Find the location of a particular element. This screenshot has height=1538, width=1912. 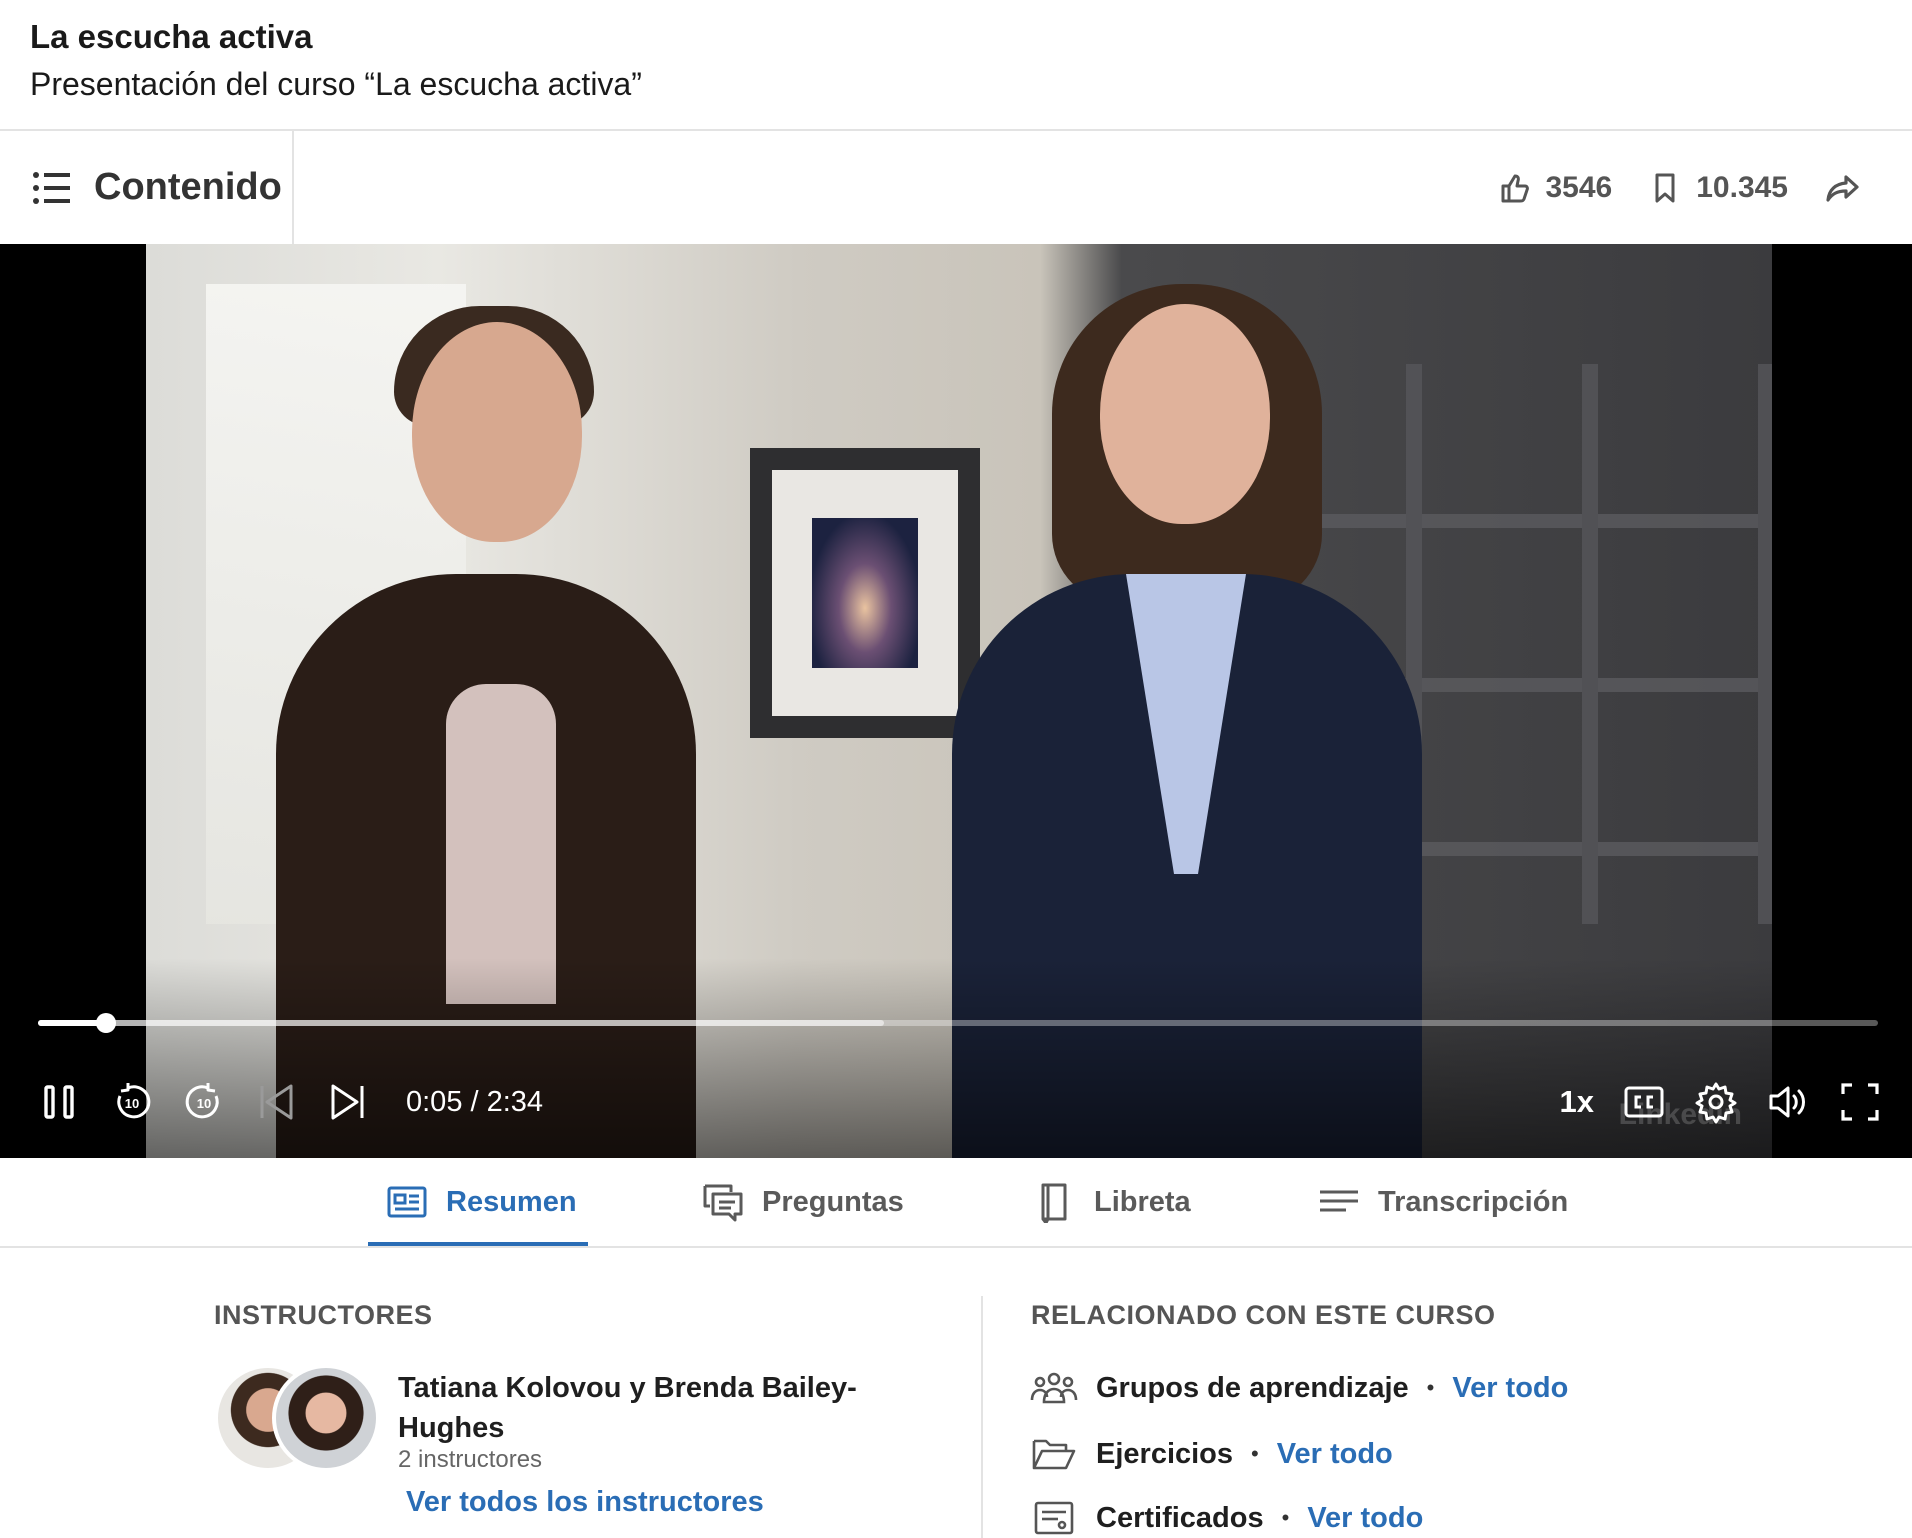

fullscreen-icon is located at coordinates (1860, 1102).